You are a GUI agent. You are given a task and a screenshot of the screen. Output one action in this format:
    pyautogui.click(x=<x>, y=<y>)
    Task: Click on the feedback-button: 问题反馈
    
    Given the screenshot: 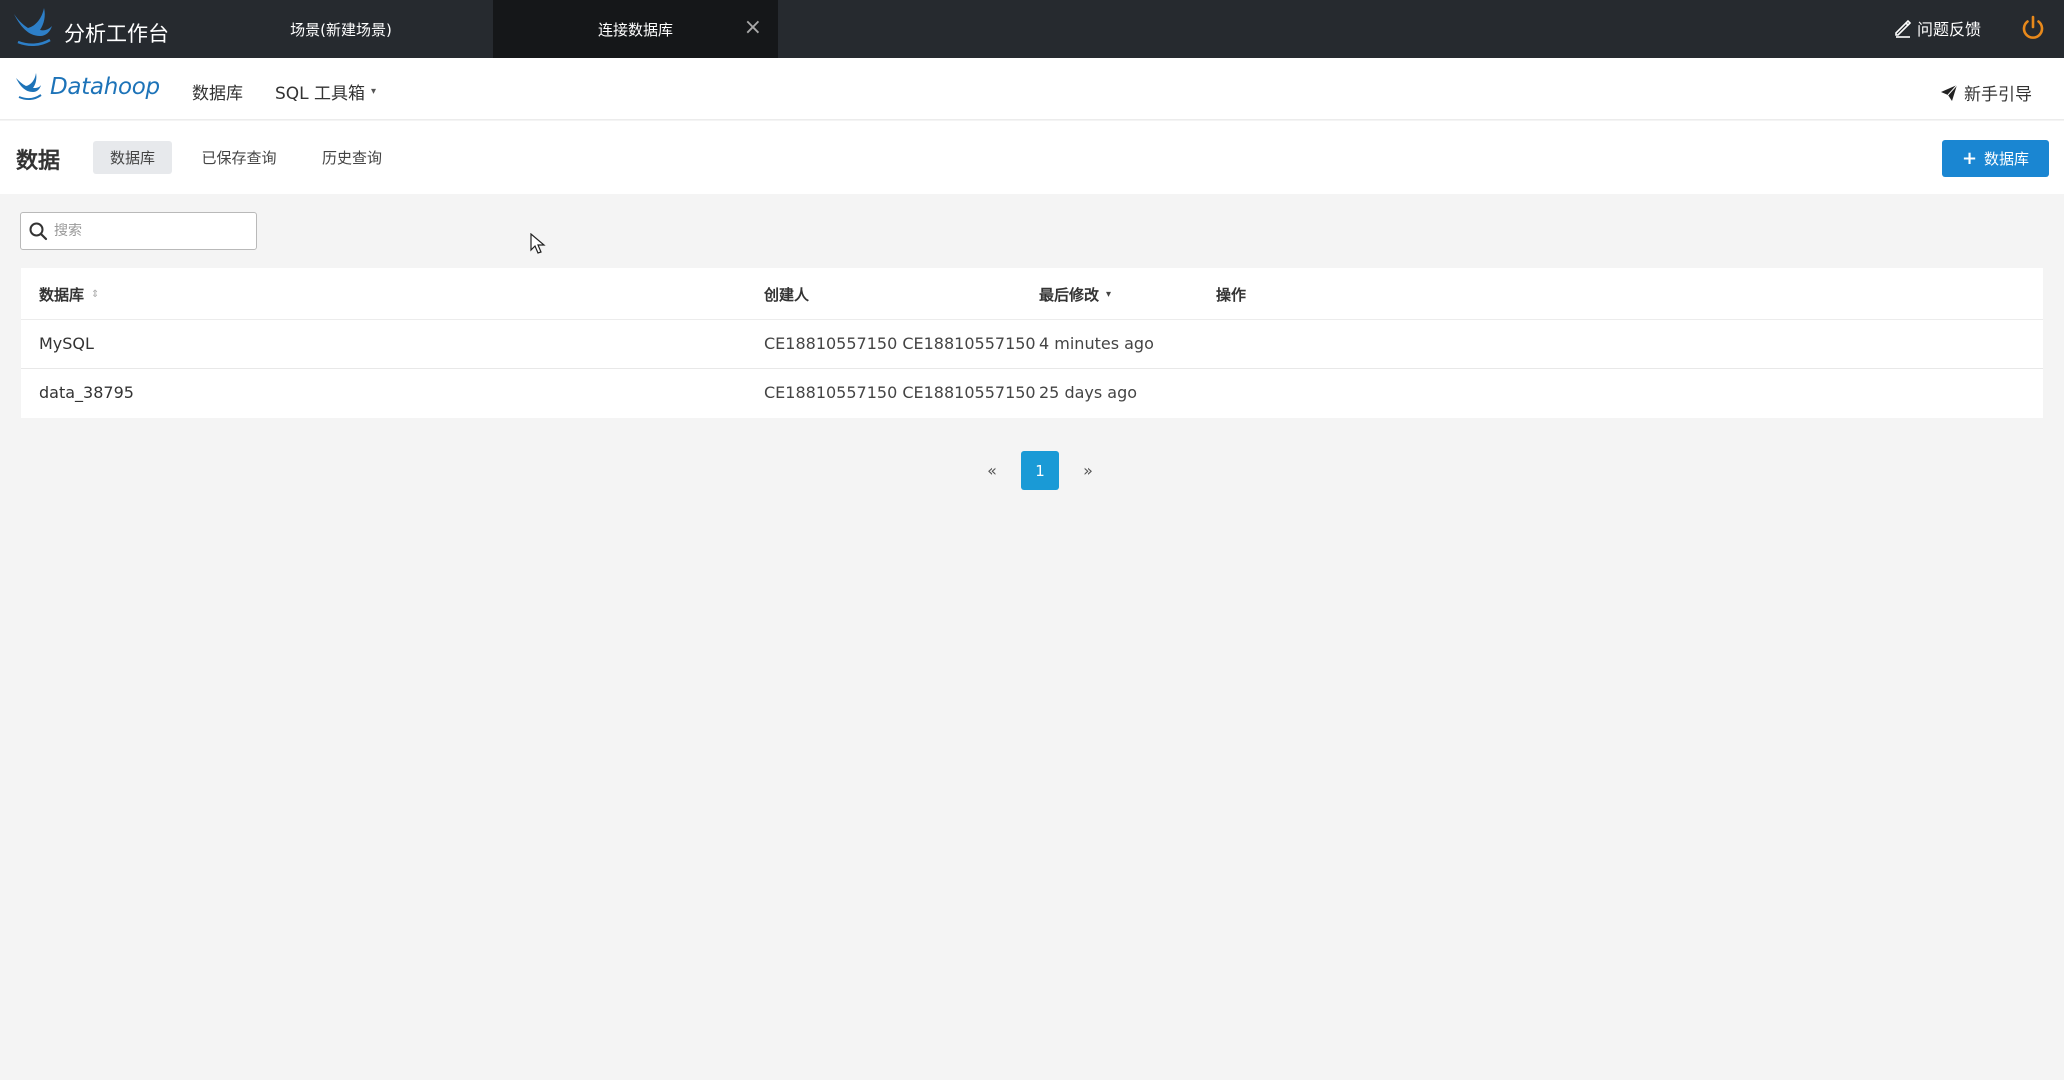 What is the action you would take?
    pyautogui.click(x=1937, y=28)
    